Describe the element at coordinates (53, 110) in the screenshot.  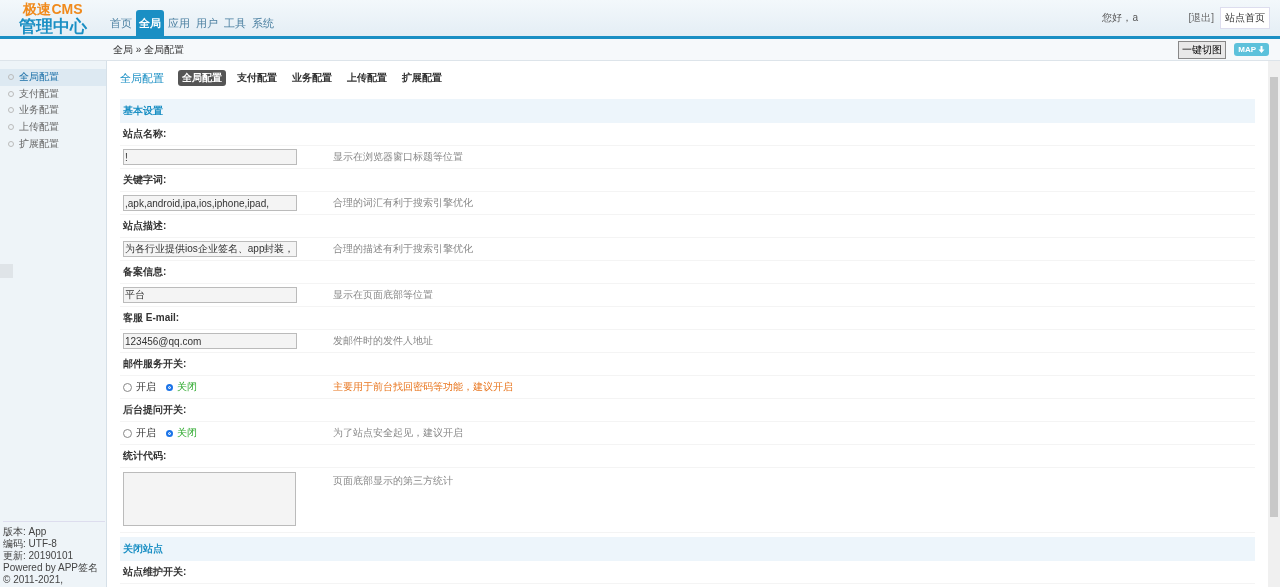
I see `sidebar-item: 业务配置` at that location.